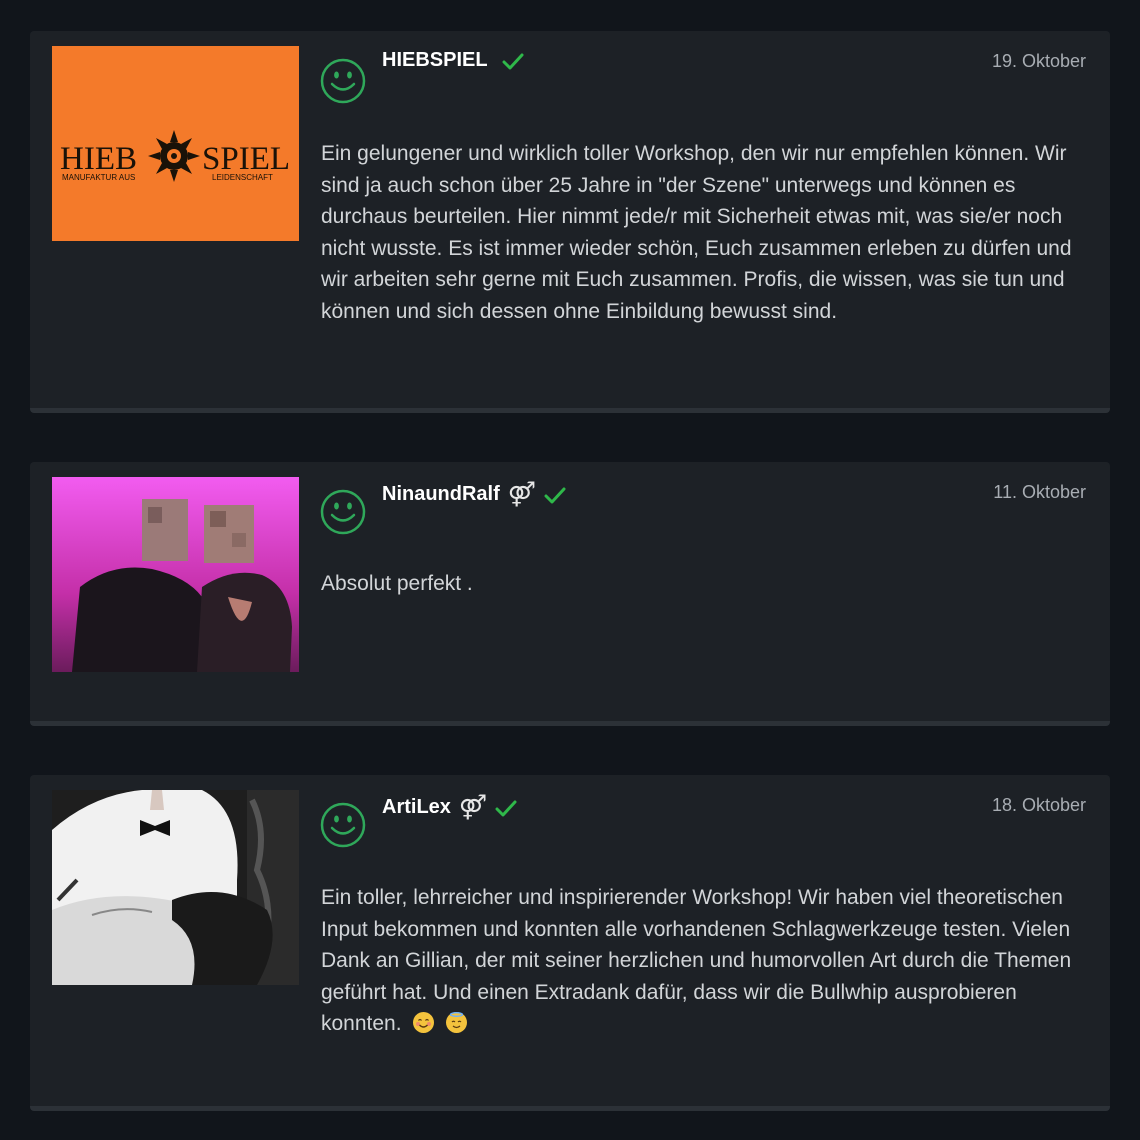  Describe the element at coordinates (397, 583) in the screenshot. I see `review-text: Absolut perfekt .` at that location.